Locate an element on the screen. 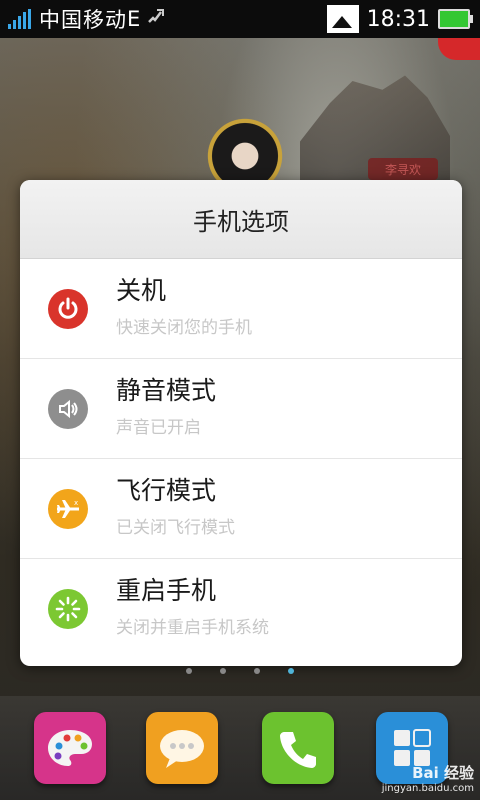 This screenshot has height=800, width=480. dialog-title: 手机选项 is located at coordinates (241, 219).